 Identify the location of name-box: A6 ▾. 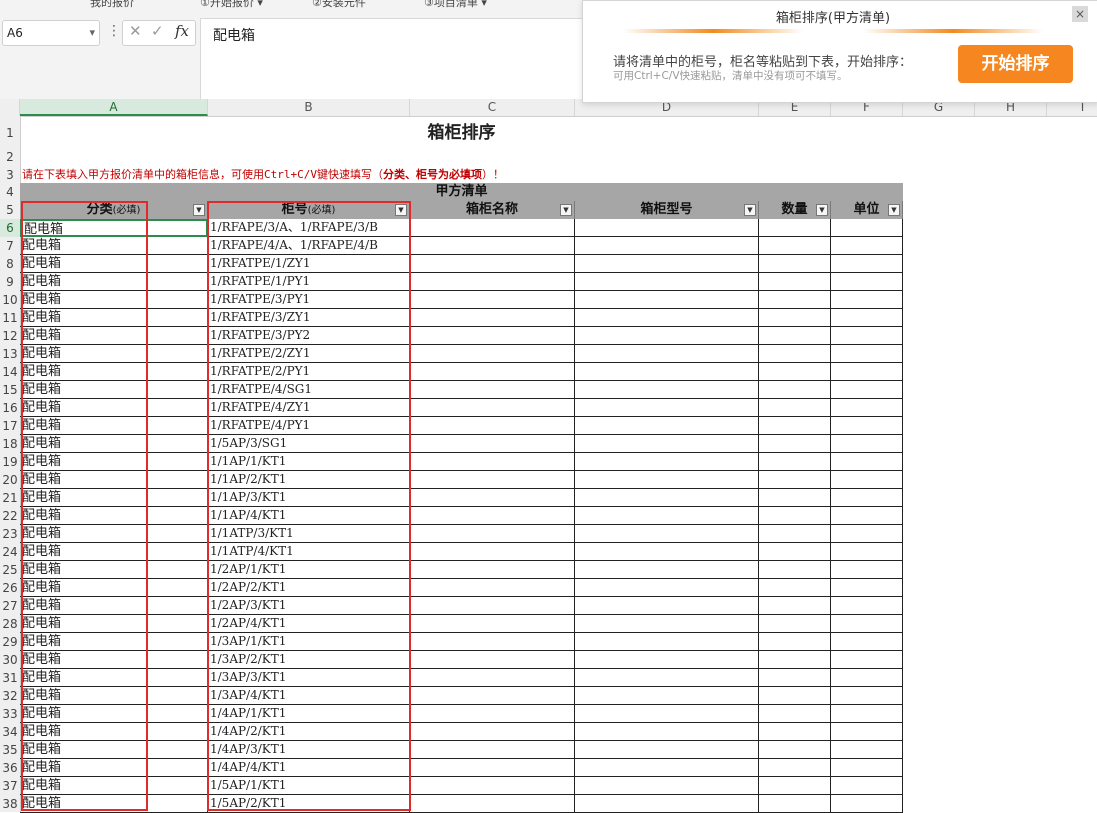
(51, 33).